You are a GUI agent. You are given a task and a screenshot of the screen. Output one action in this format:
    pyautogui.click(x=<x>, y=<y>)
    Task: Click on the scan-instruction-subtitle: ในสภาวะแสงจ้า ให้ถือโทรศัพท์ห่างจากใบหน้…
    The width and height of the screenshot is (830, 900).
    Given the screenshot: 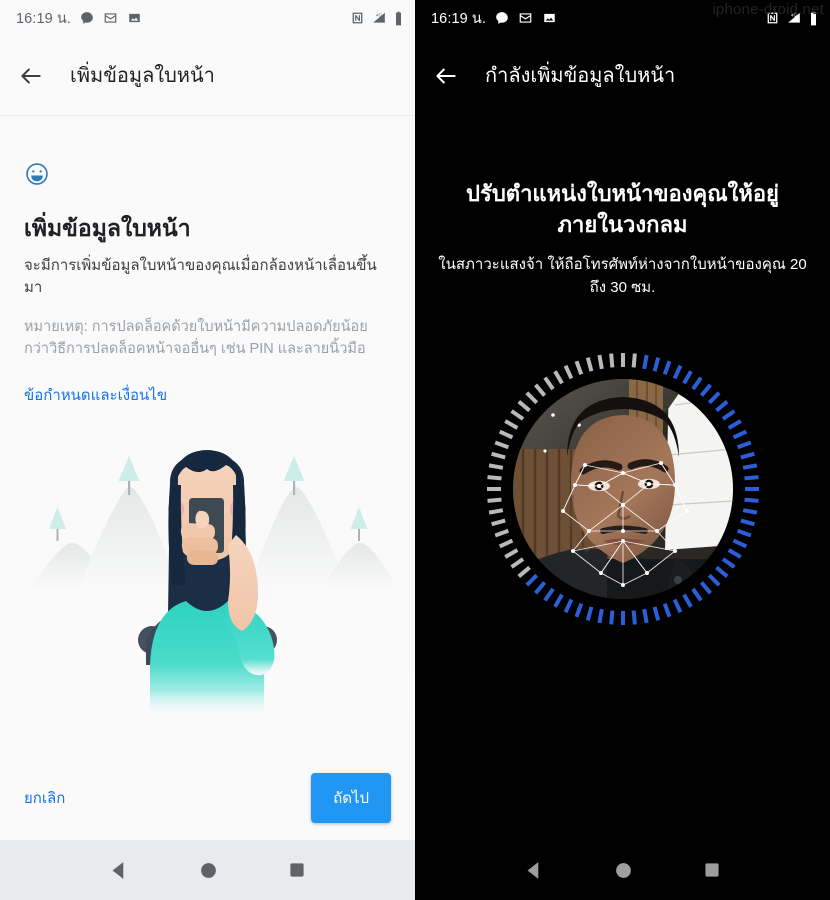 What is the action you would take?
    pyautogui.click(x=622, y=276)
    